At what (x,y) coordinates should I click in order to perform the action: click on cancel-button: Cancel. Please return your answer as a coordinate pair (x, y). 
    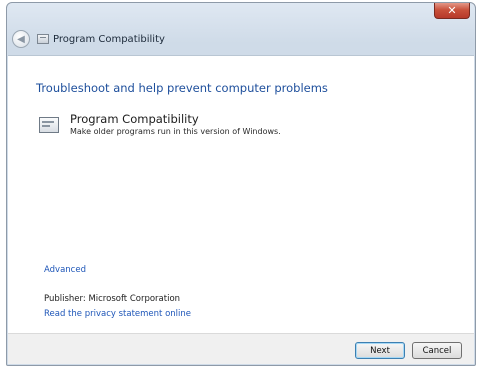
    Looking at the image, I should click on (437, 350).